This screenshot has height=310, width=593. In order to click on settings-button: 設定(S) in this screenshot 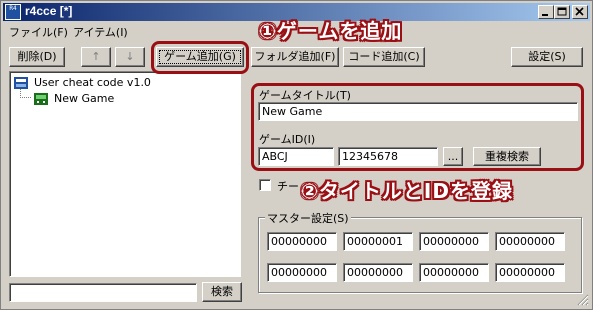, I will do `click(547, 57)`.